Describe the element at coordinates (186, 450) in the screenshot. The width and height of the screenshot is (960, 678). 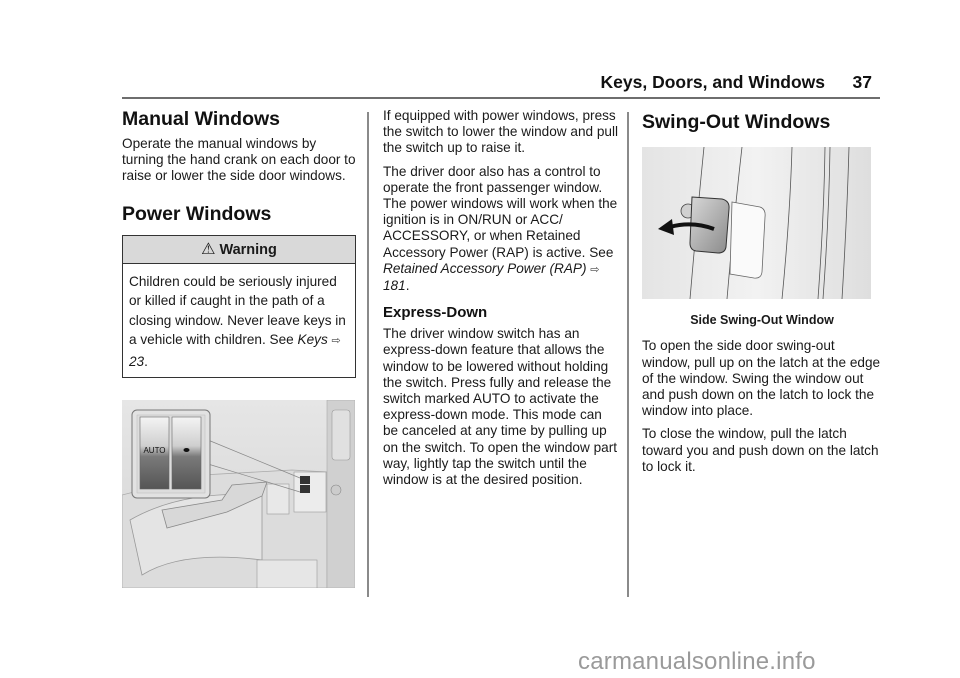
I see `switch-dot-icon` at that location.